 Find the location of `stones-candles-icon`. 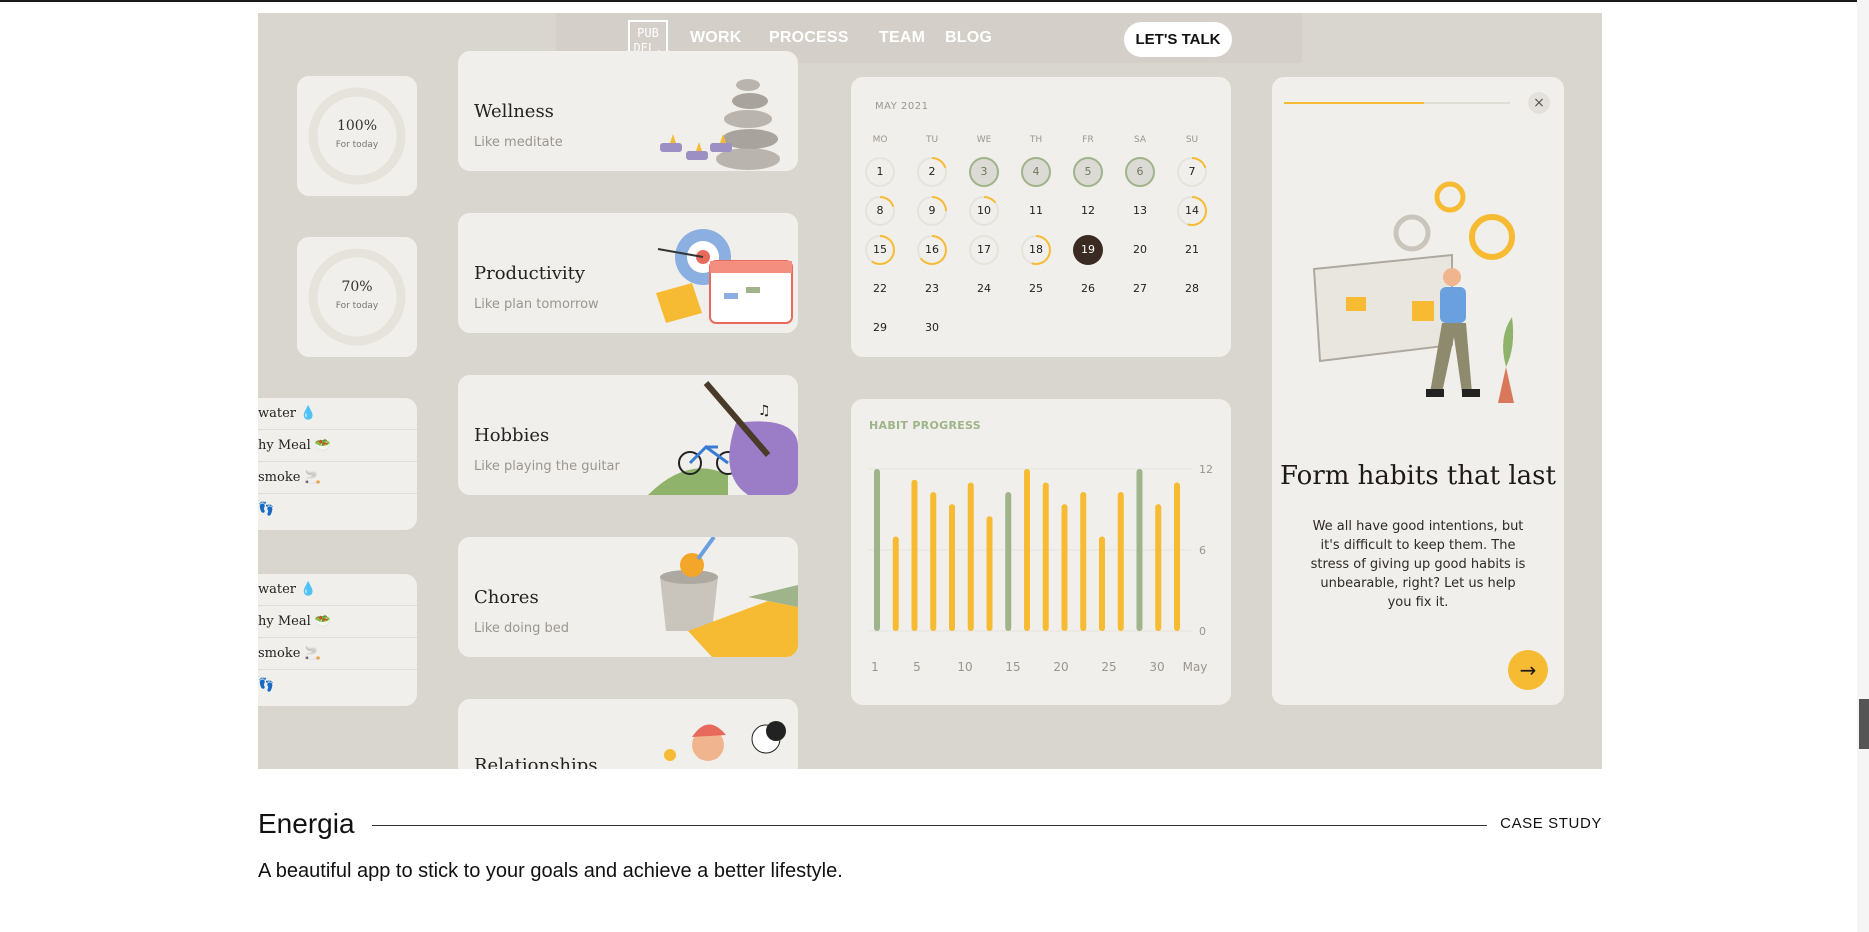

stones-candles-icon is located at coordinates (720, 124).